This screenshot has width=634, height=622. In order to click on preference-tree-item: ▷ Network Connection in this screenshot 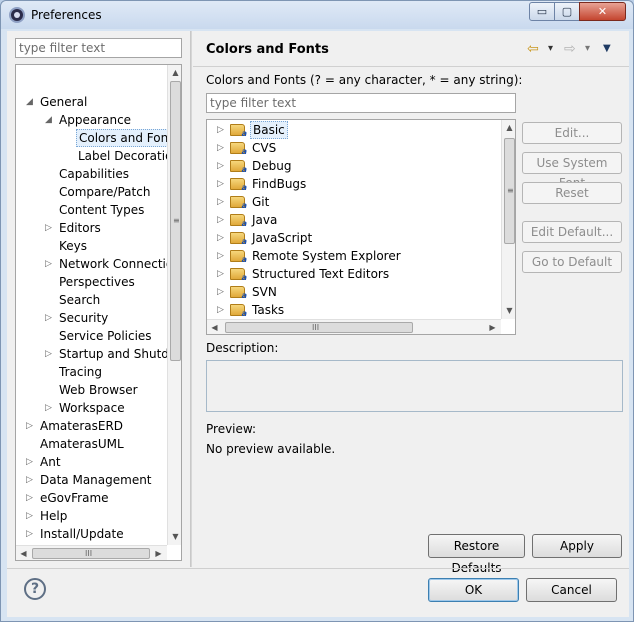, I will do `click(98, 264)`.